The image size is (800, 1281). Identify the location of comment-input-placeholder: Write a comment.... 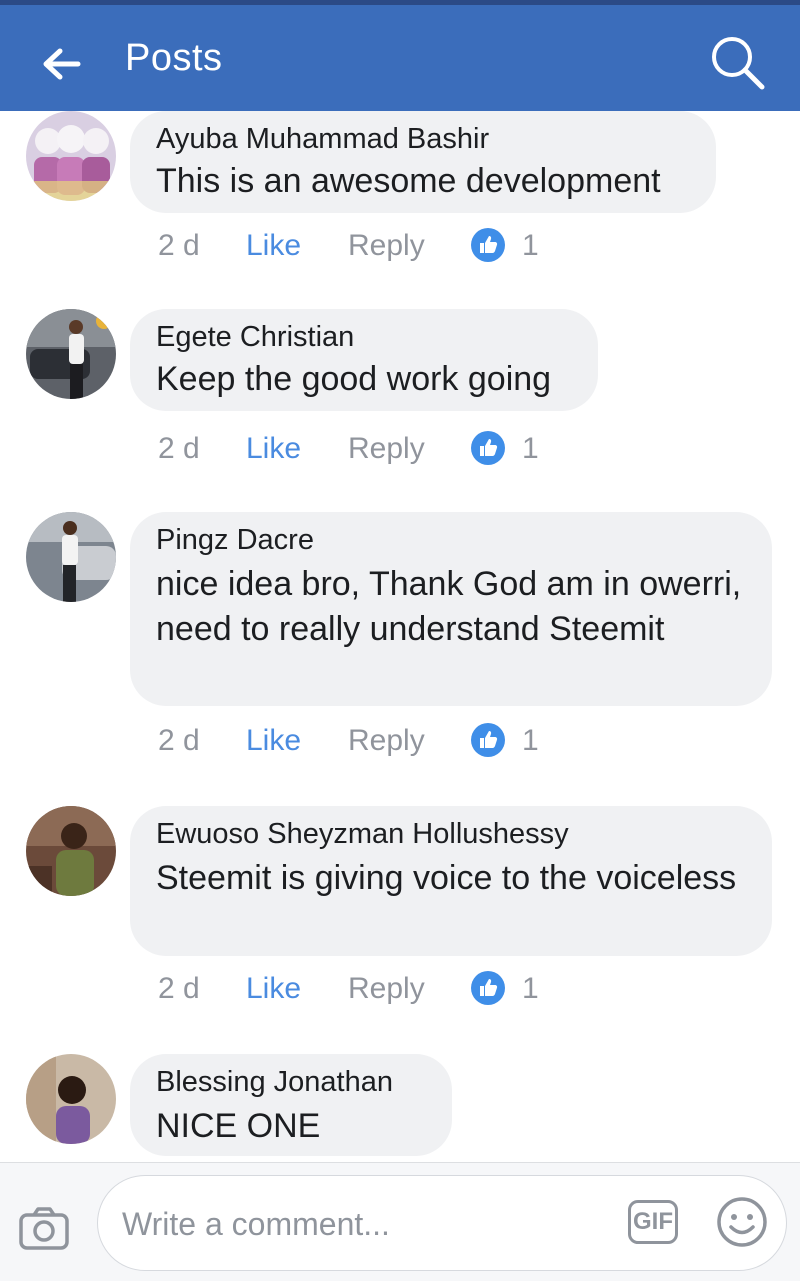
(256, 1224).